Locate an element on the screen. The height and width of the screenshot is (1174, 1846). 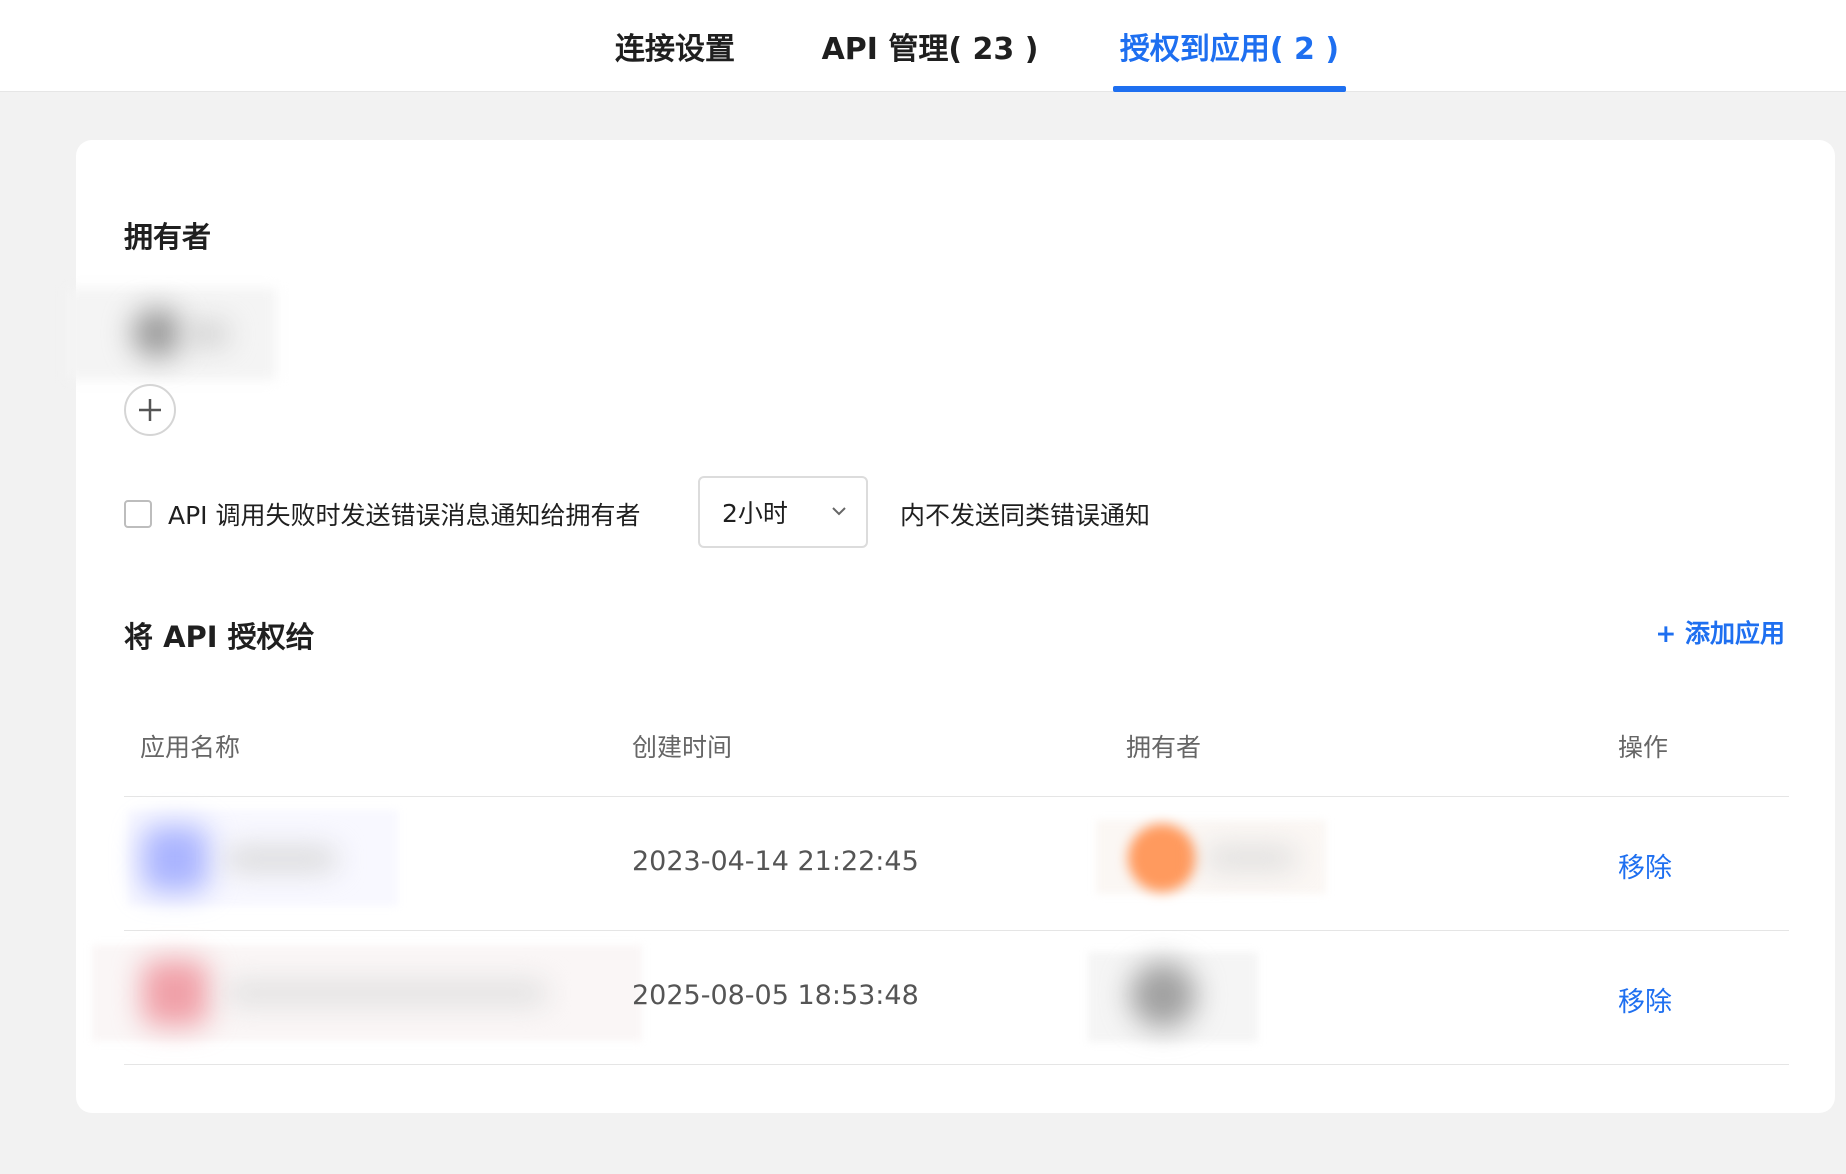
add-app-button: + 添加应用 is located at coordinates (1720, 632).